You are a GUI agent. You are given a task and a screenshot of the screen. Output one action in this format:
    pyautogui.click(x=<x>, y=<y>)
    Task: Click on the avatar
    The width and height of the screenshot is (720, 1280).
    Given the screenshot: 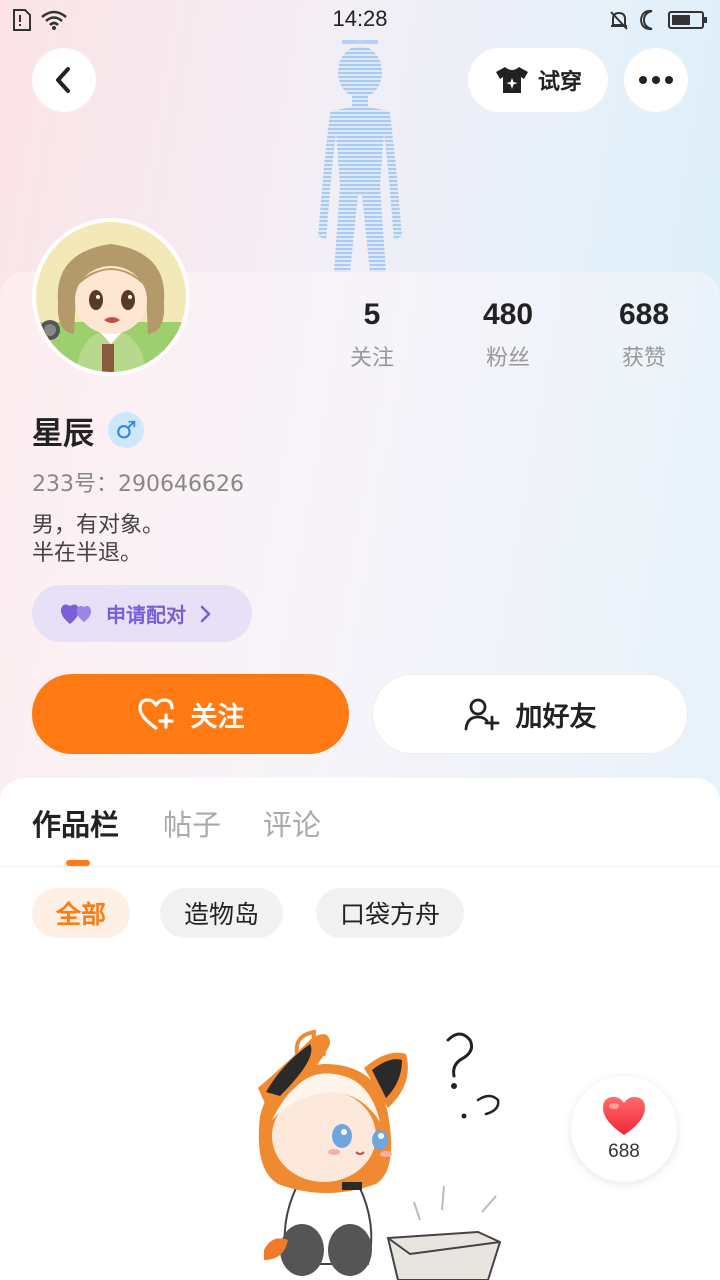 What is the action you would take?
    pyautogui.click(x=111, y=297)
    